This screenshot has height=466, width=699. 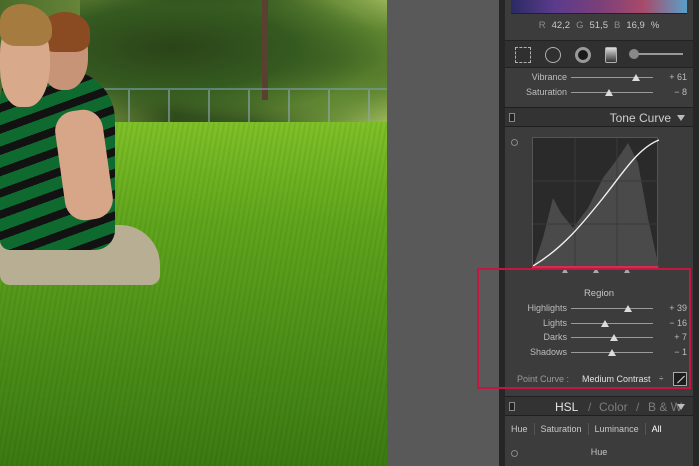 I want to click on vibrance-row: Vibrance + 61, so click(x=599, y=78).